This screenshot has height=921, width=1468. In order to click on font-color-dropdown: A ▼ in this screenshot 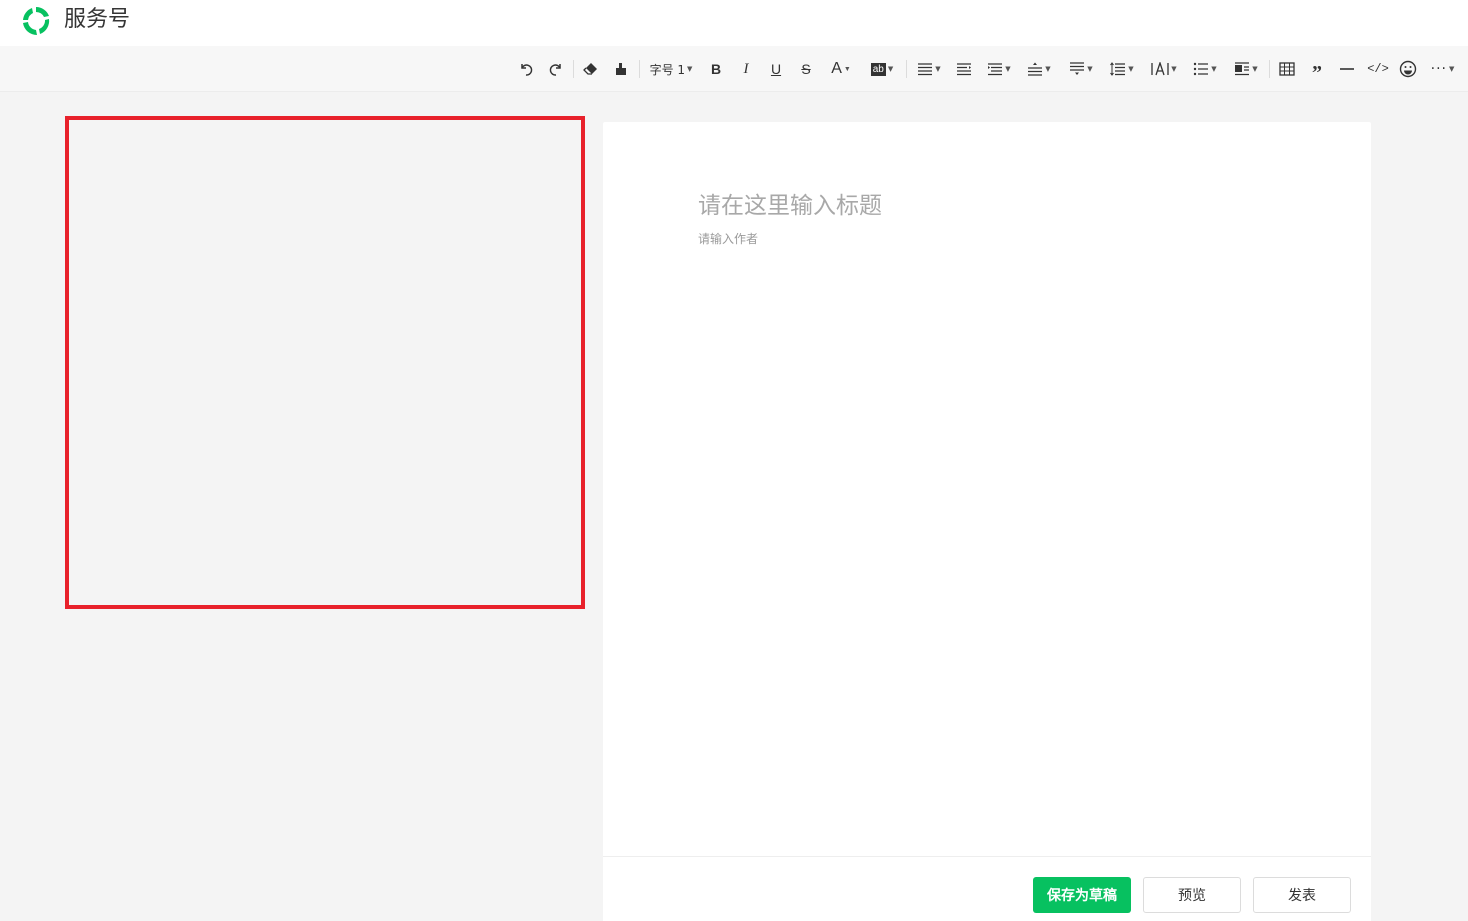, I will do `click(841, 69)`.